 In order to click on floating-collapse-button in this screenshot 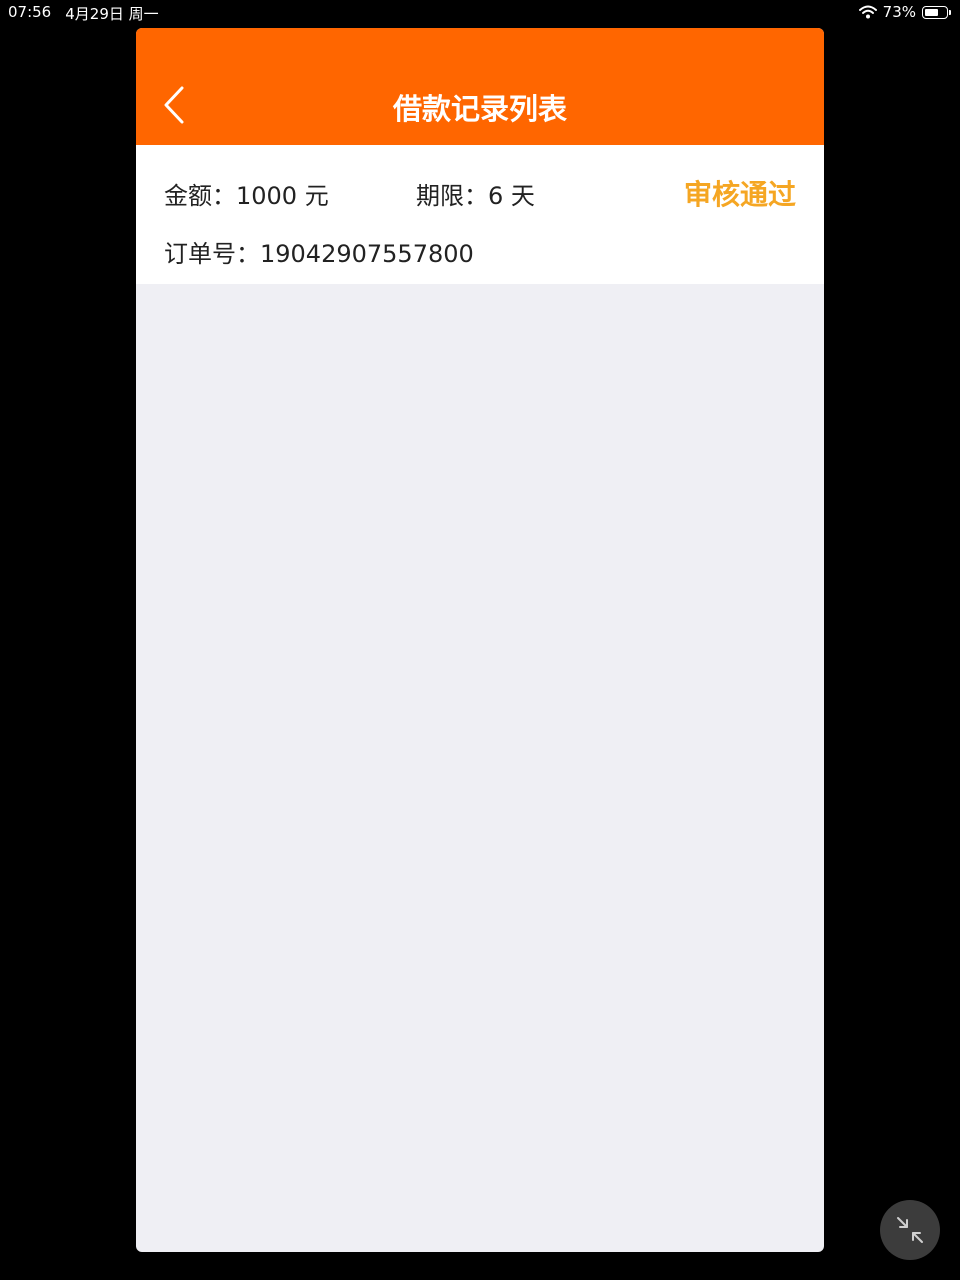, I will do `click(910, 1230)`.